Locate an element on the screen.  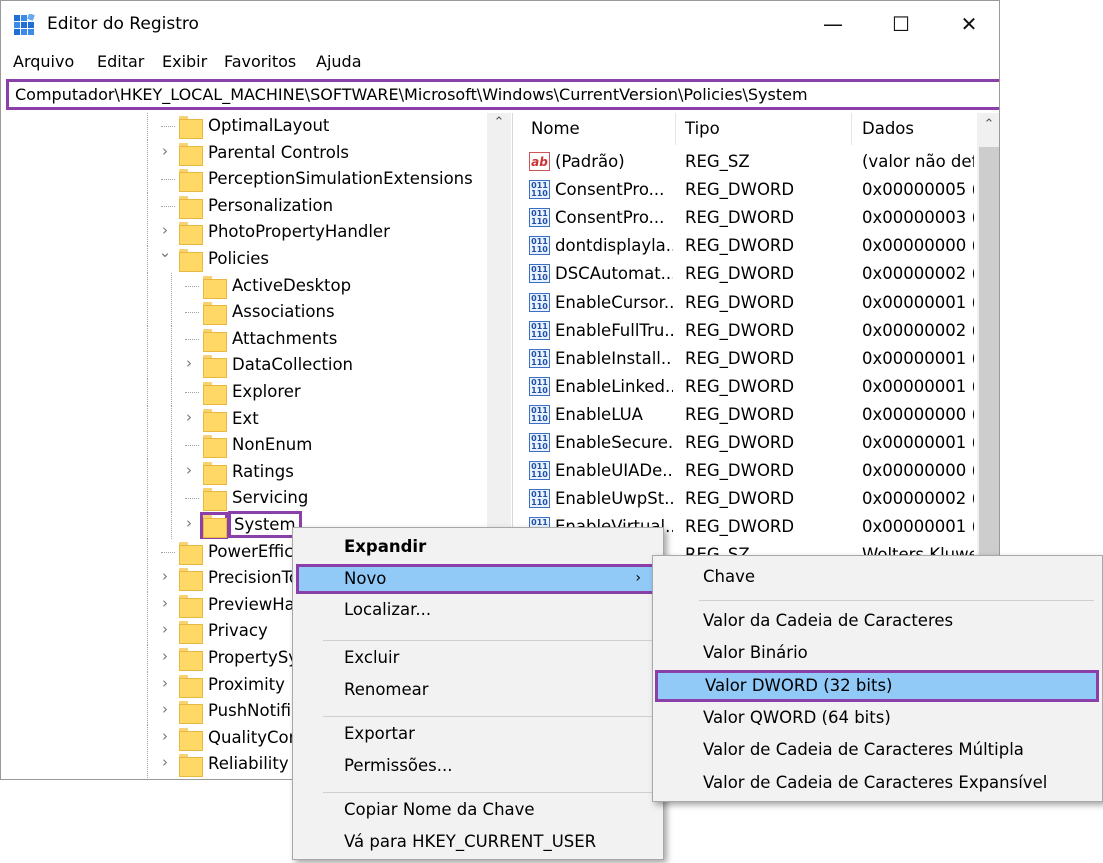
chevron-down-icon: ⌄ is located at coordinates (165, 252).